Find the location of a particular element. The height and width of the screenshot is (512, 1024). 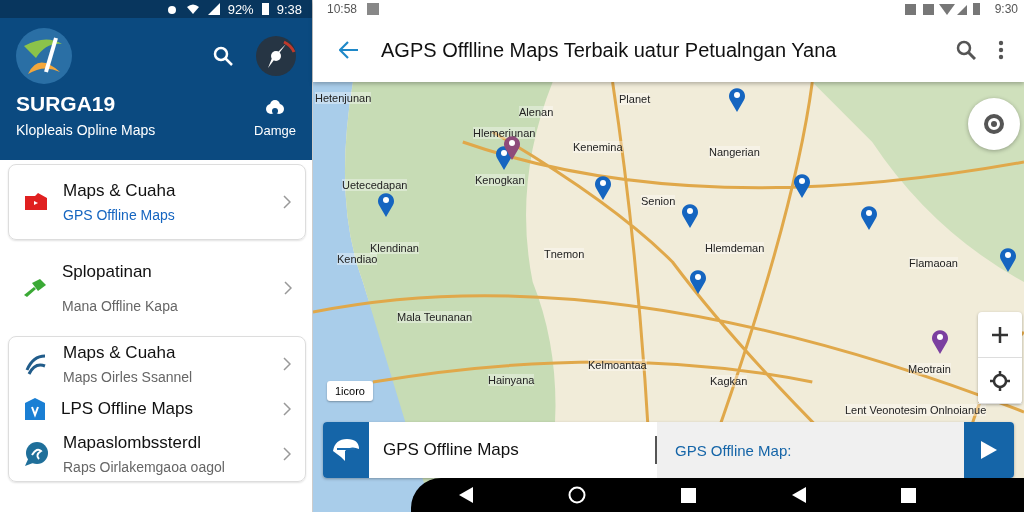

crosshair-icon is located at coordinates (1000, 380).